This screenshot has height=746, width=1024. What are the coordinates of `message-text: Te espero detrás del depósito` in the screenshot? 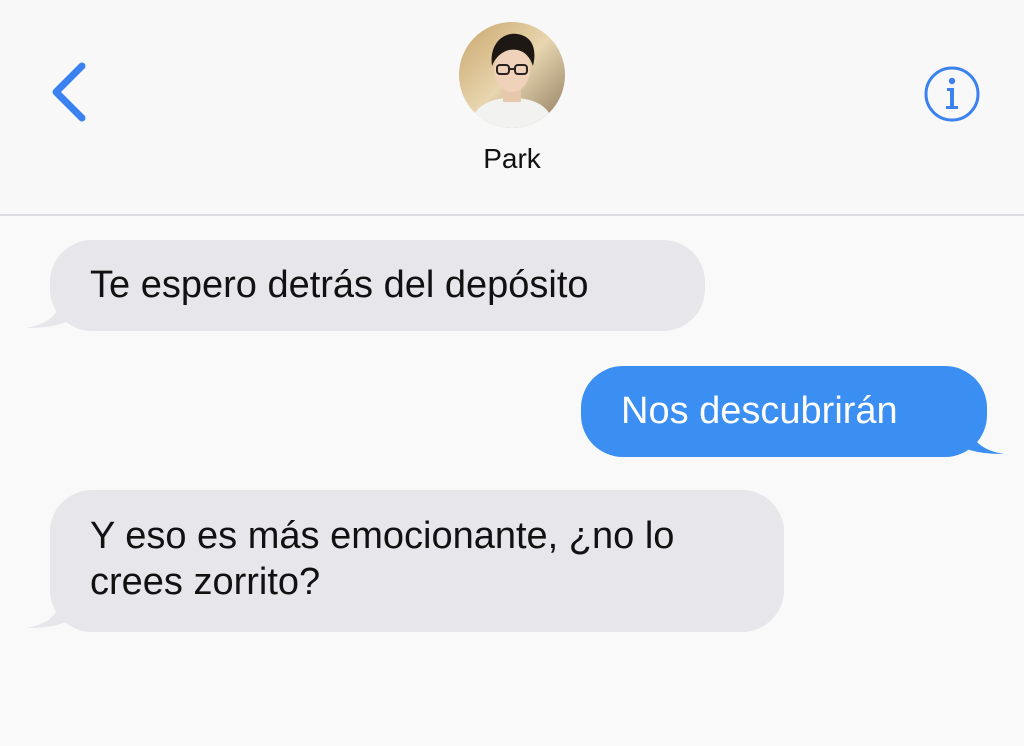 It's located at (339, 285).